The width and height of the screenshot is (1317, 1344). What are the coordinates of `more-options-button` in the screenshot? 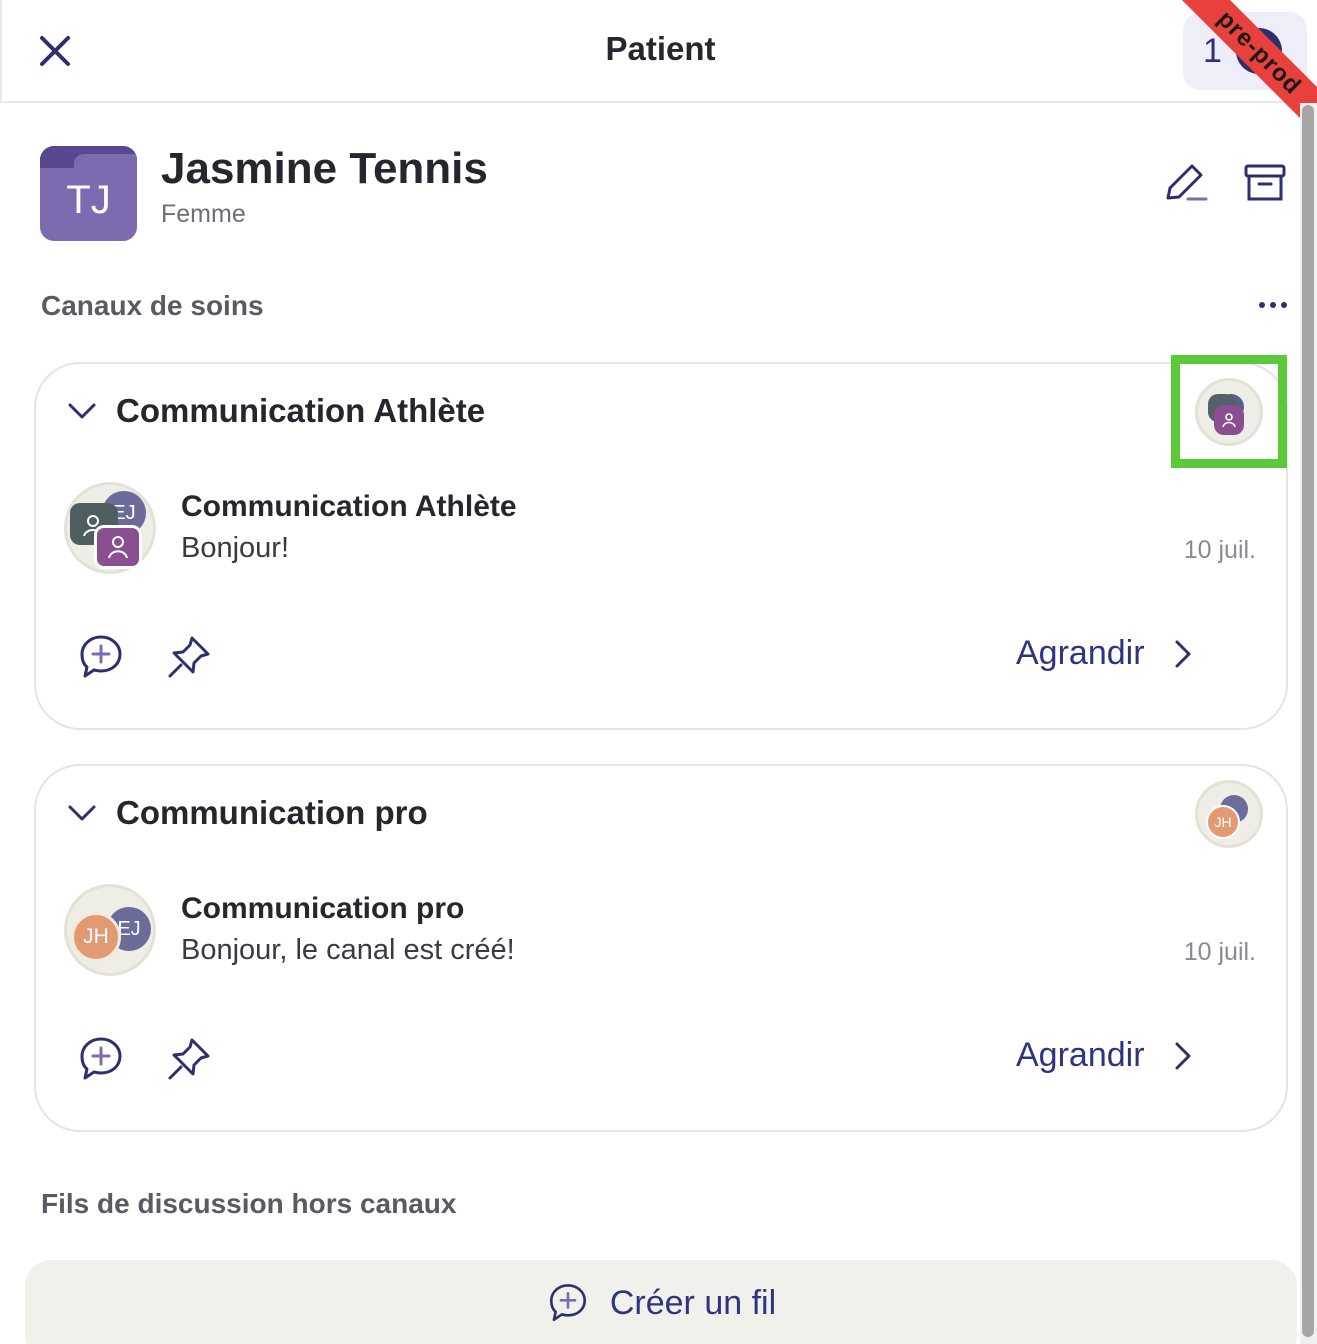 It's located at (1273, 305).